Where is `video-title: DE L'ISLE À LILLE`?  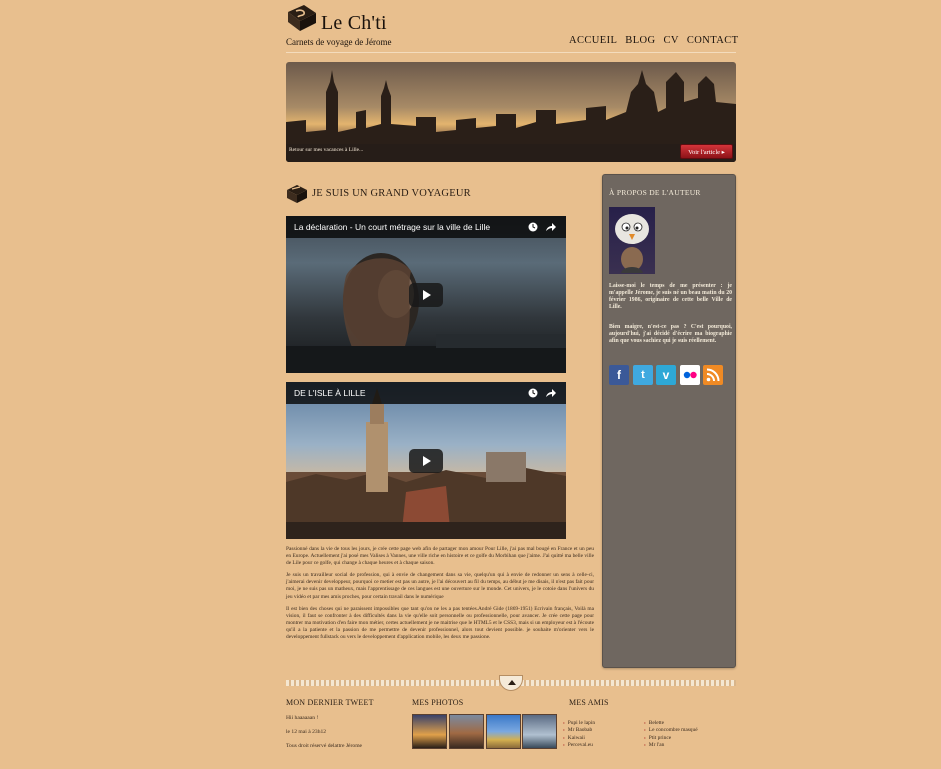
video-title: DE L'ISLE À LILLE is located at coordinates (330, 393).